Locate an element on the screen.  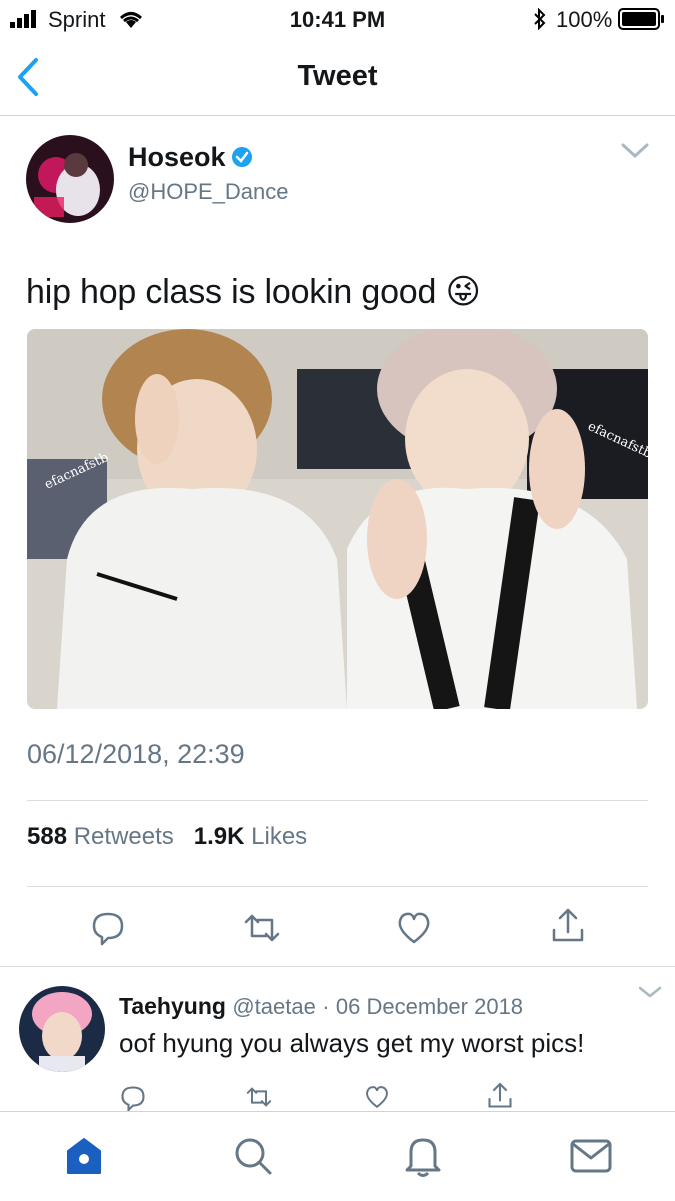
nav-bar: Tweet is located at coordinates (337, 77).